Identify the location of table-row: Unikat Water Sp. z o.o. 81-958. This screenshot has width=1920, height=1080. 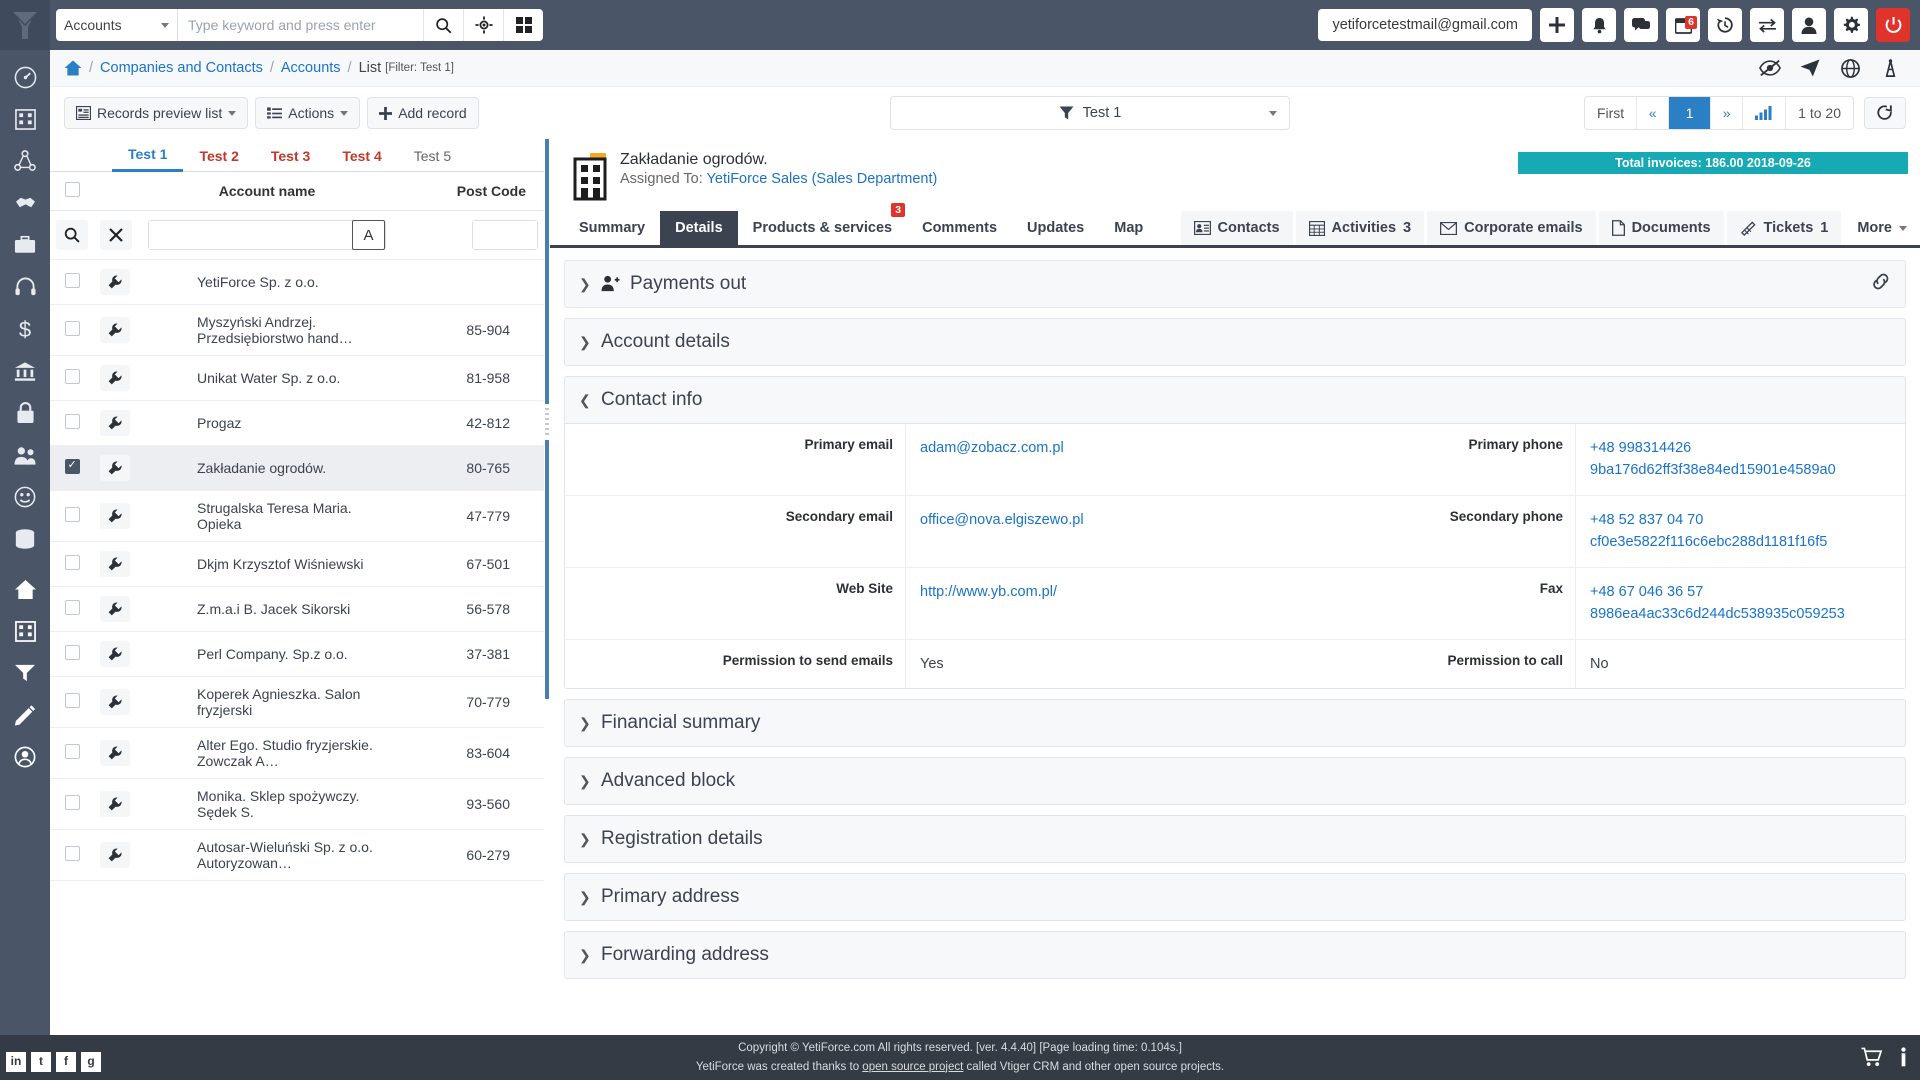
(297, 378).